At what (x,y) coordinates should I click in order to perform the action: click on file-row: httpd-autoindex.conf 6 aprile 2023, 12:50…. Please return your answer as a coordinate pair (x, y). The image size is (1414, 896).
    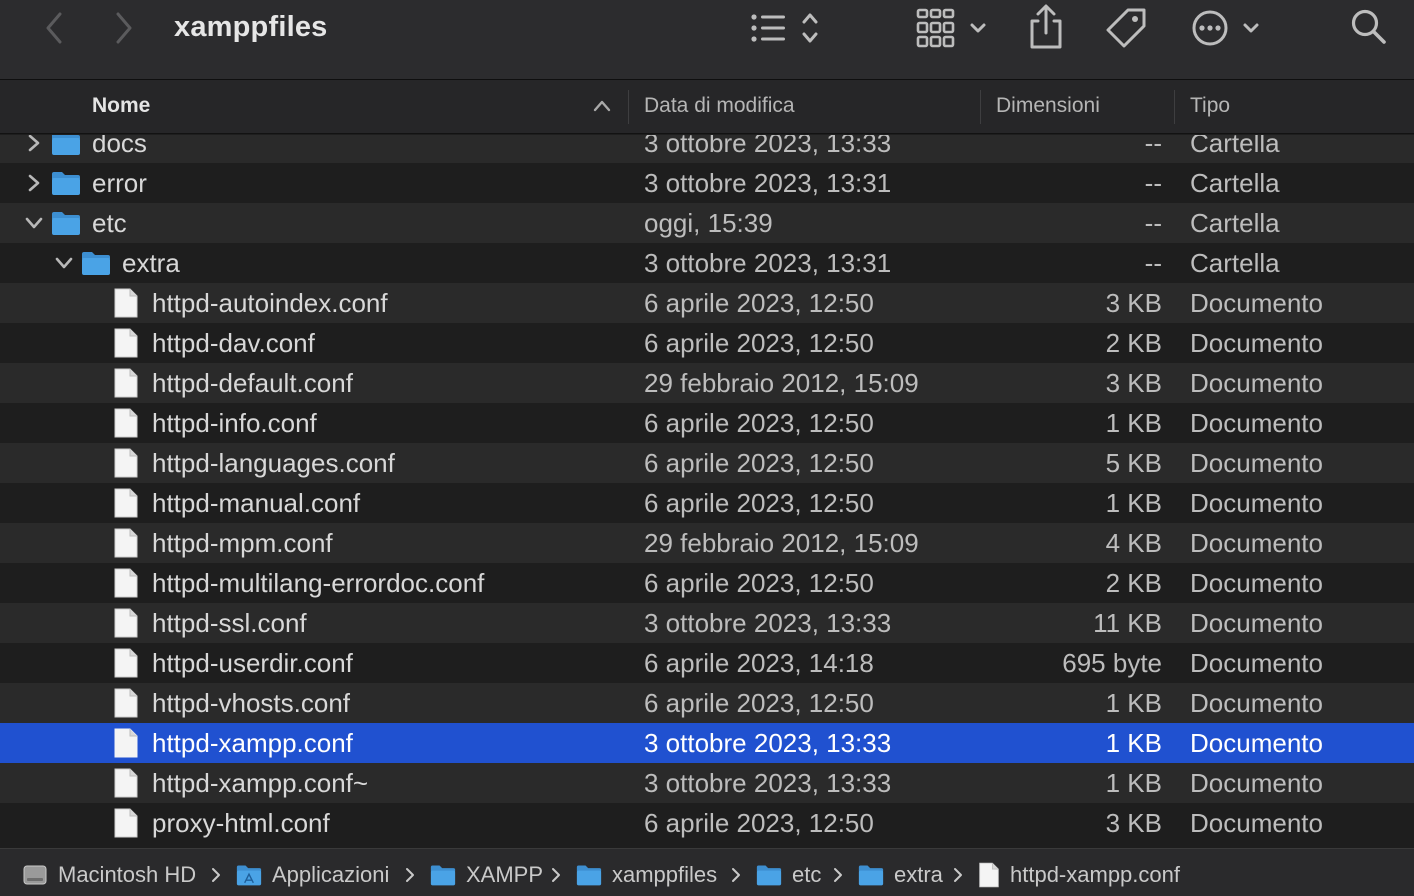
    Looking at the image, I should click on (707, 303).